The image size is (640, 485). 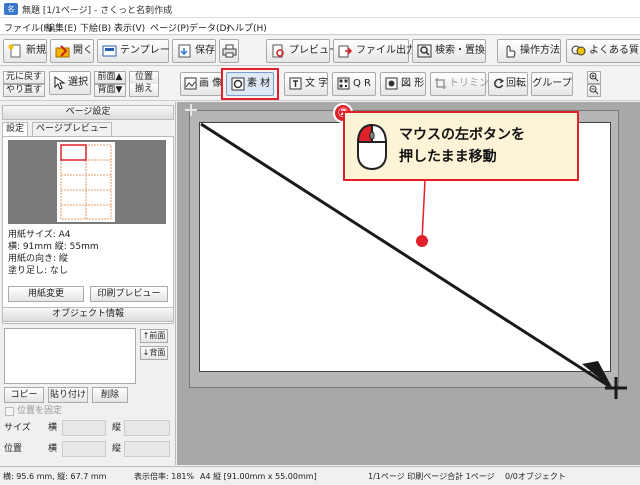 What do you see at coordinates (38, 271) in the screenshot?
I see `bleed-text: 塗り足し: なし` at bounding box center [38, 271].